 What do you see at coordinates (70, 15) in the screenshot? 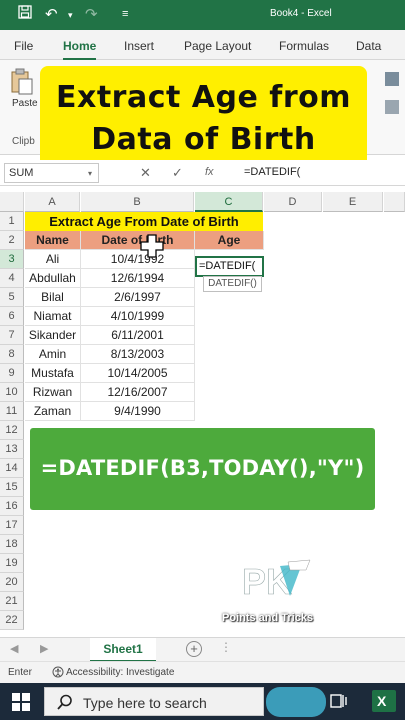
I see `undo-dropdown-icon: ▾` at bounding box center [70, 15].